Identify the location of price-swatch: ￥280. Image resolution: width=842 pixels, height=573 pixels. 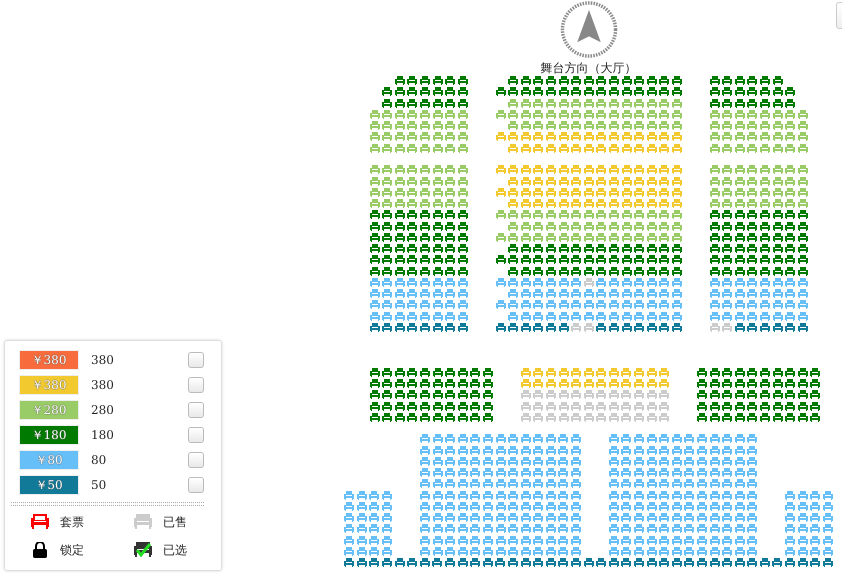
(49, 410).